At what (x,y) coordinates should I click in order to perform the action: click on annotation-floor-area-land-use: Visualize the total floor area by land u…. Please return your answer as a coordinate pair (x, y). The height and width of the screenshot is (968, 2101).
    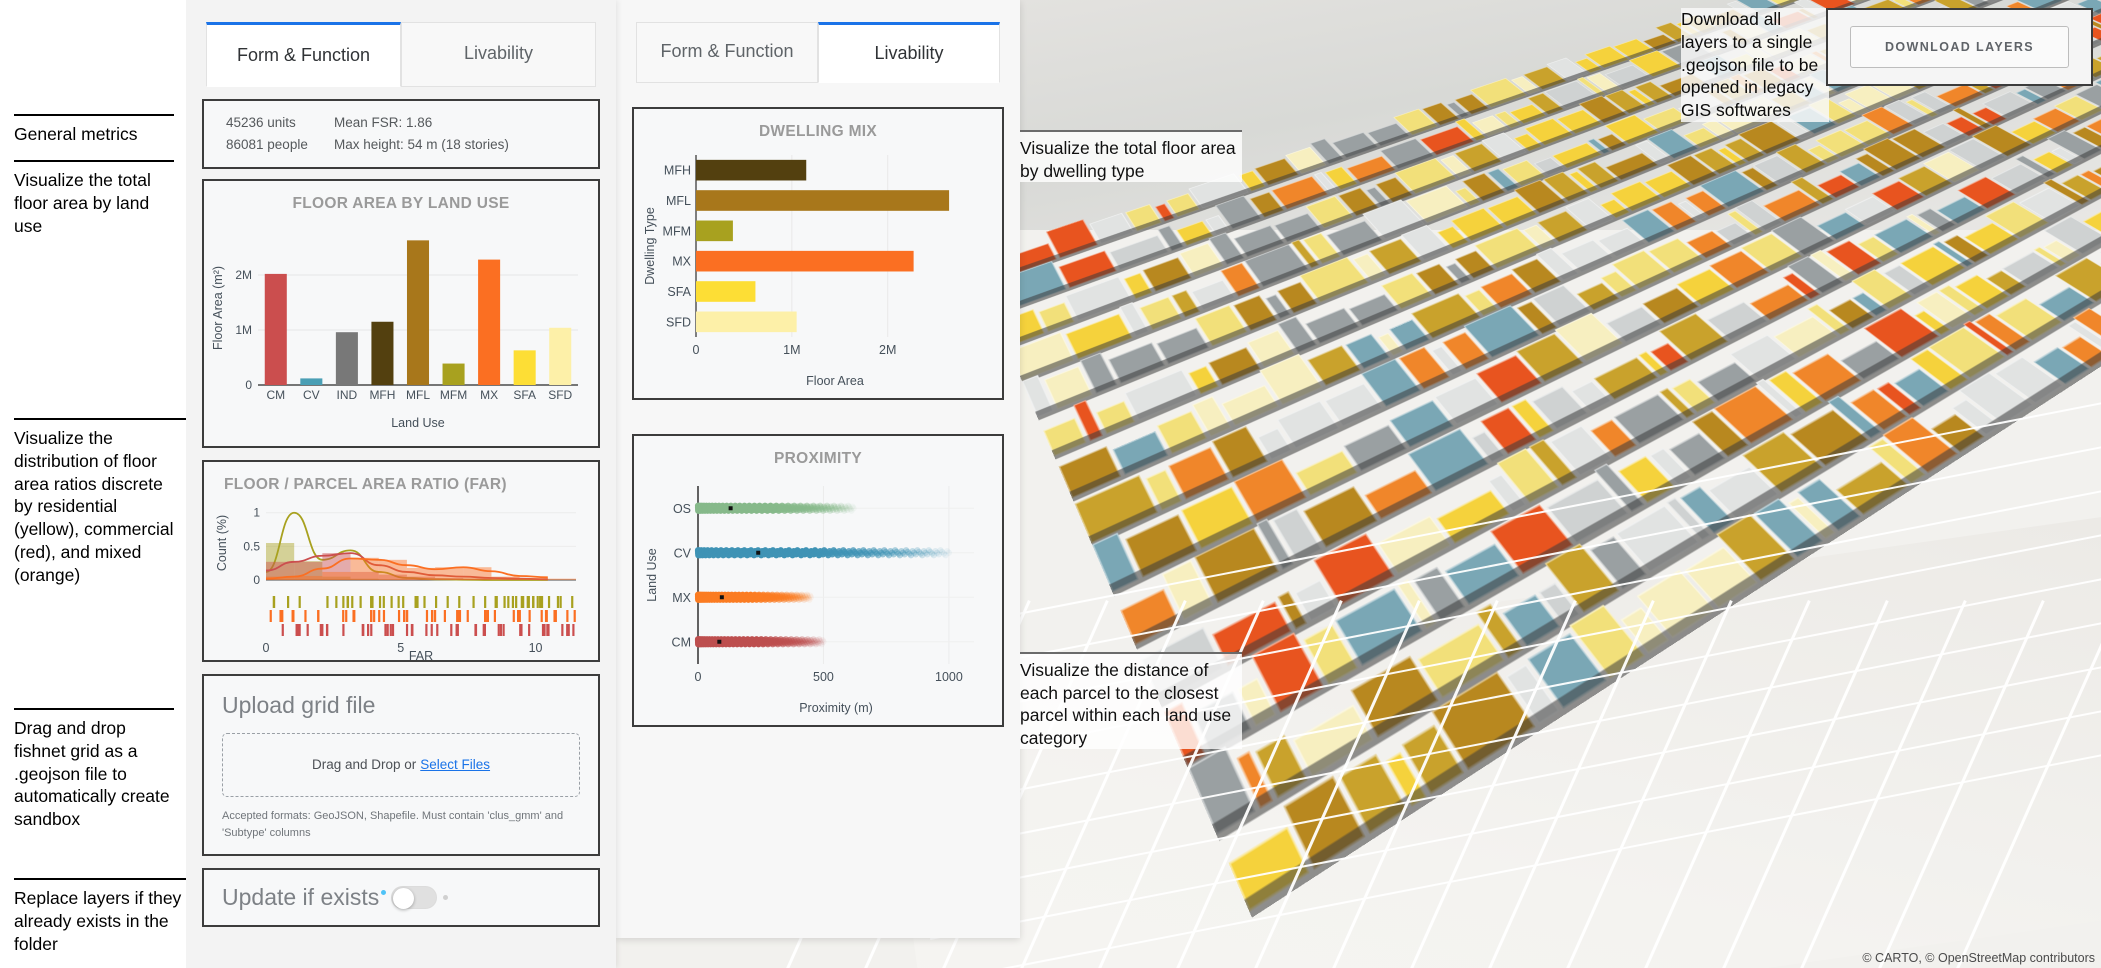
    Looking at the image, I should click on (94, 198).